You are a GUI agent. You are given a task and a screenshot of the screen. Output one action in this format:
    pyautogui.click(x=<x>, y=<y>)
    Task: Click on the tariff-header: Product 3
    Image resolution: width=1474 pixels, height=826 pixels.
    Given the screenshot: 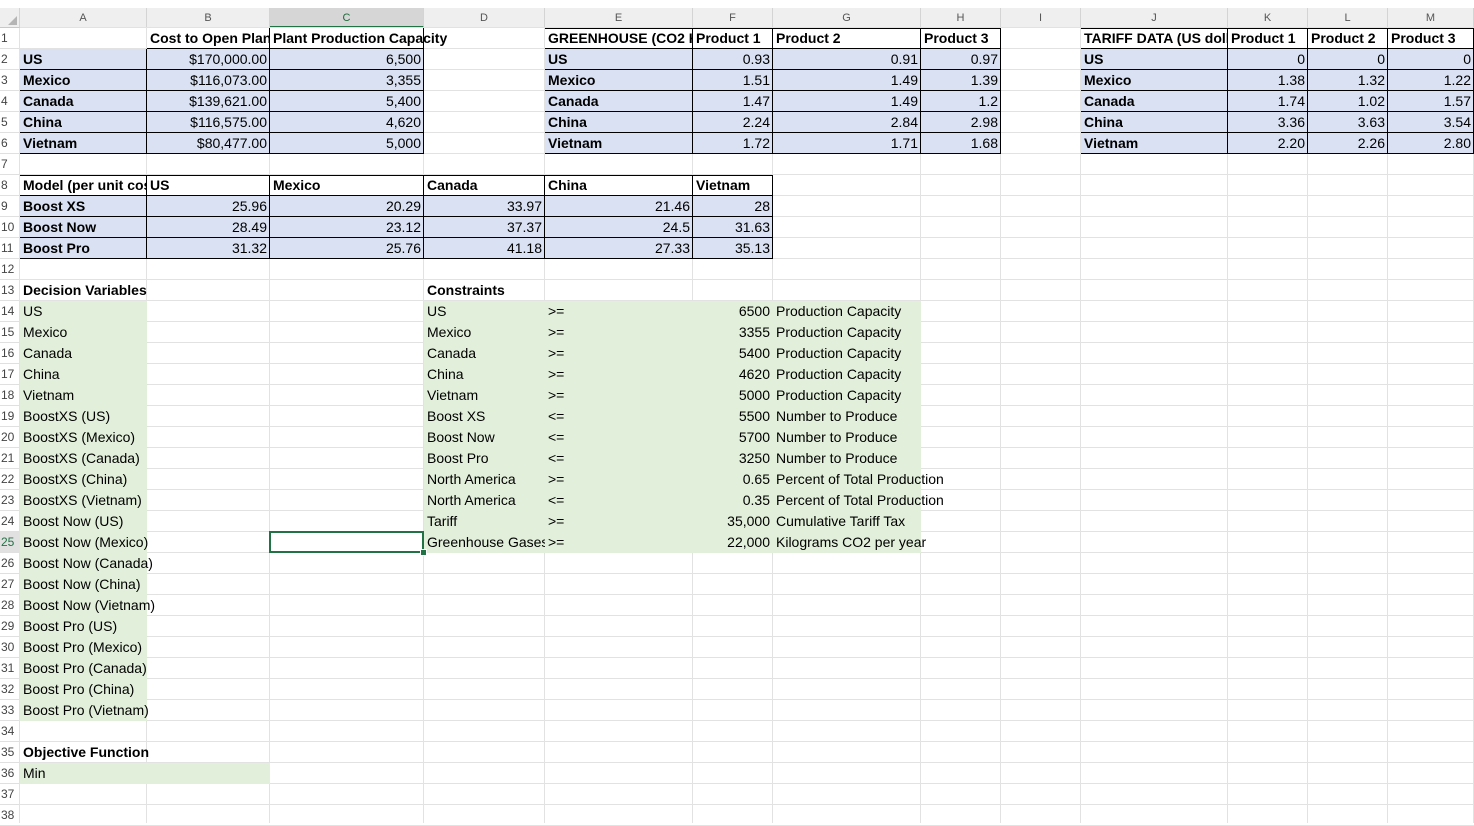 What is the action you would take?
    pyautogui.click(x=1431, y=38)
    